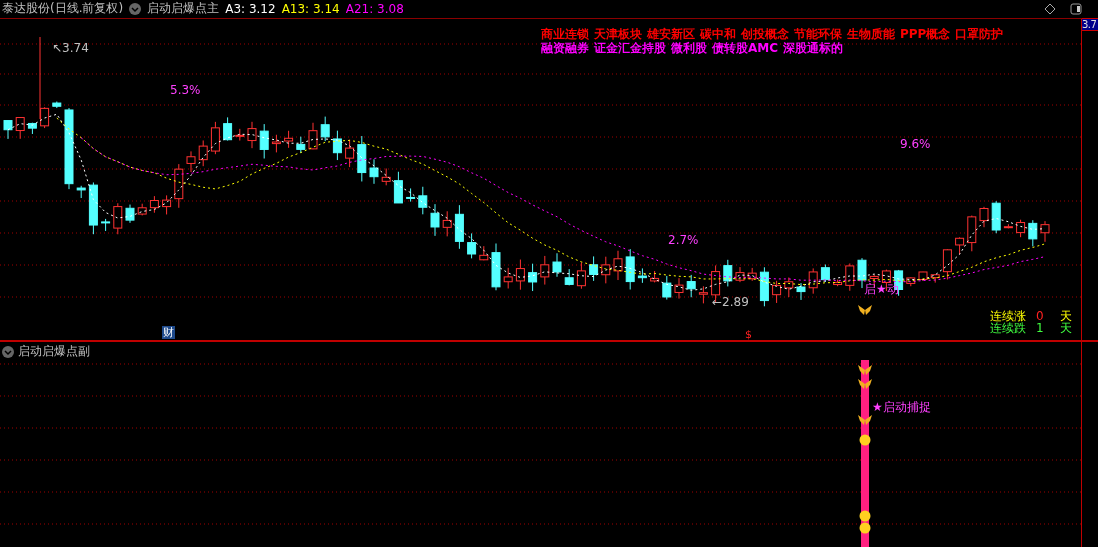 The image size is (1098, 547). What do you see at coordinates (925, 34) in the screenshot?
I see `concept-tag: PPP概念` at bounding box center [925, 34].